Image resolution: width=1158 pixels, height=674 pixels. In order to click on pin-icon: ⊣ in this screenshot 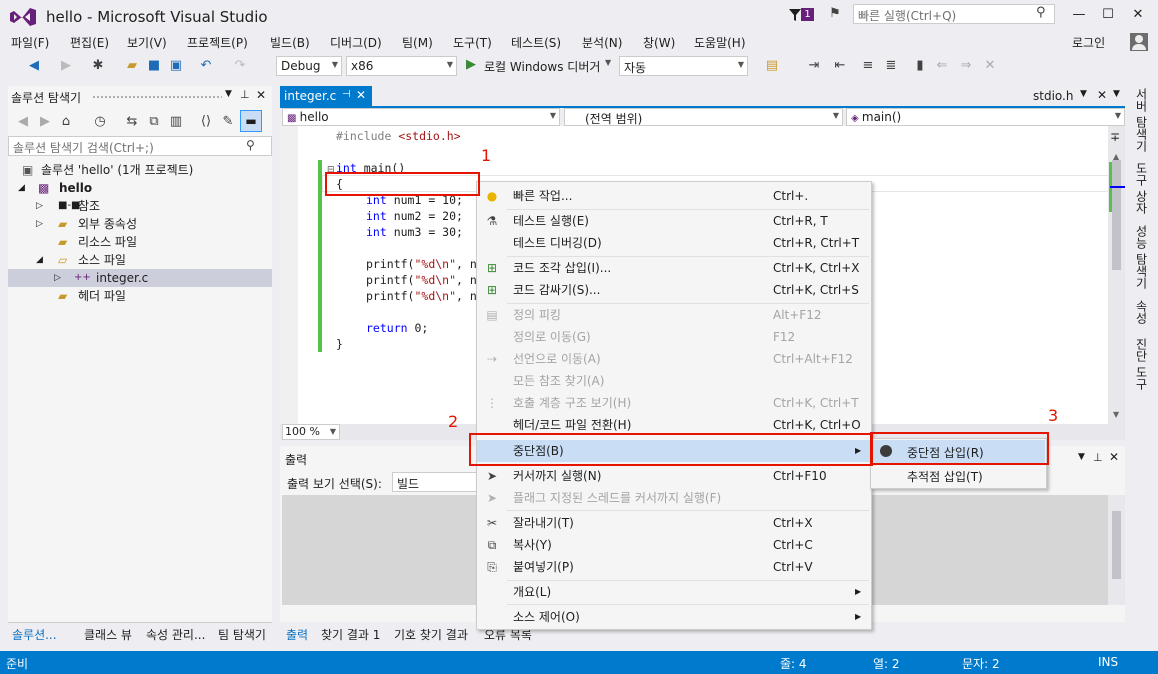, I will do `click(346, 94)`.